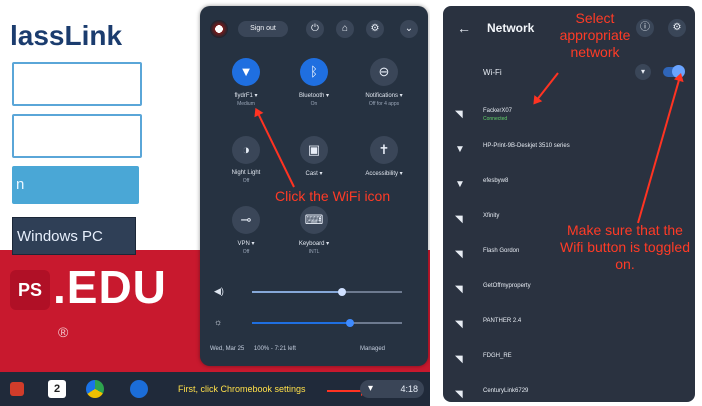 The image size is (702, 406). I want to click on network-name: CenturyLink6729, so click(506, 391).